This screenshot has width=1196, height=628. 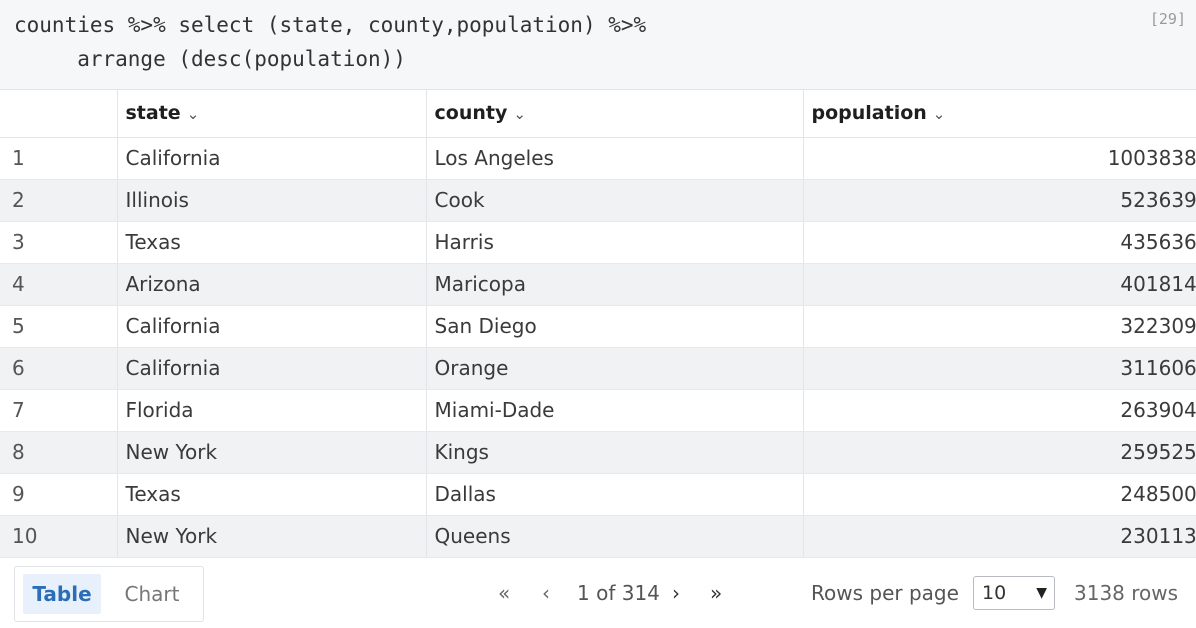 What do you see at coordinates (471, 113) in the screenshot?
I see `column-header-label: county` at bounding box center [471, 113].